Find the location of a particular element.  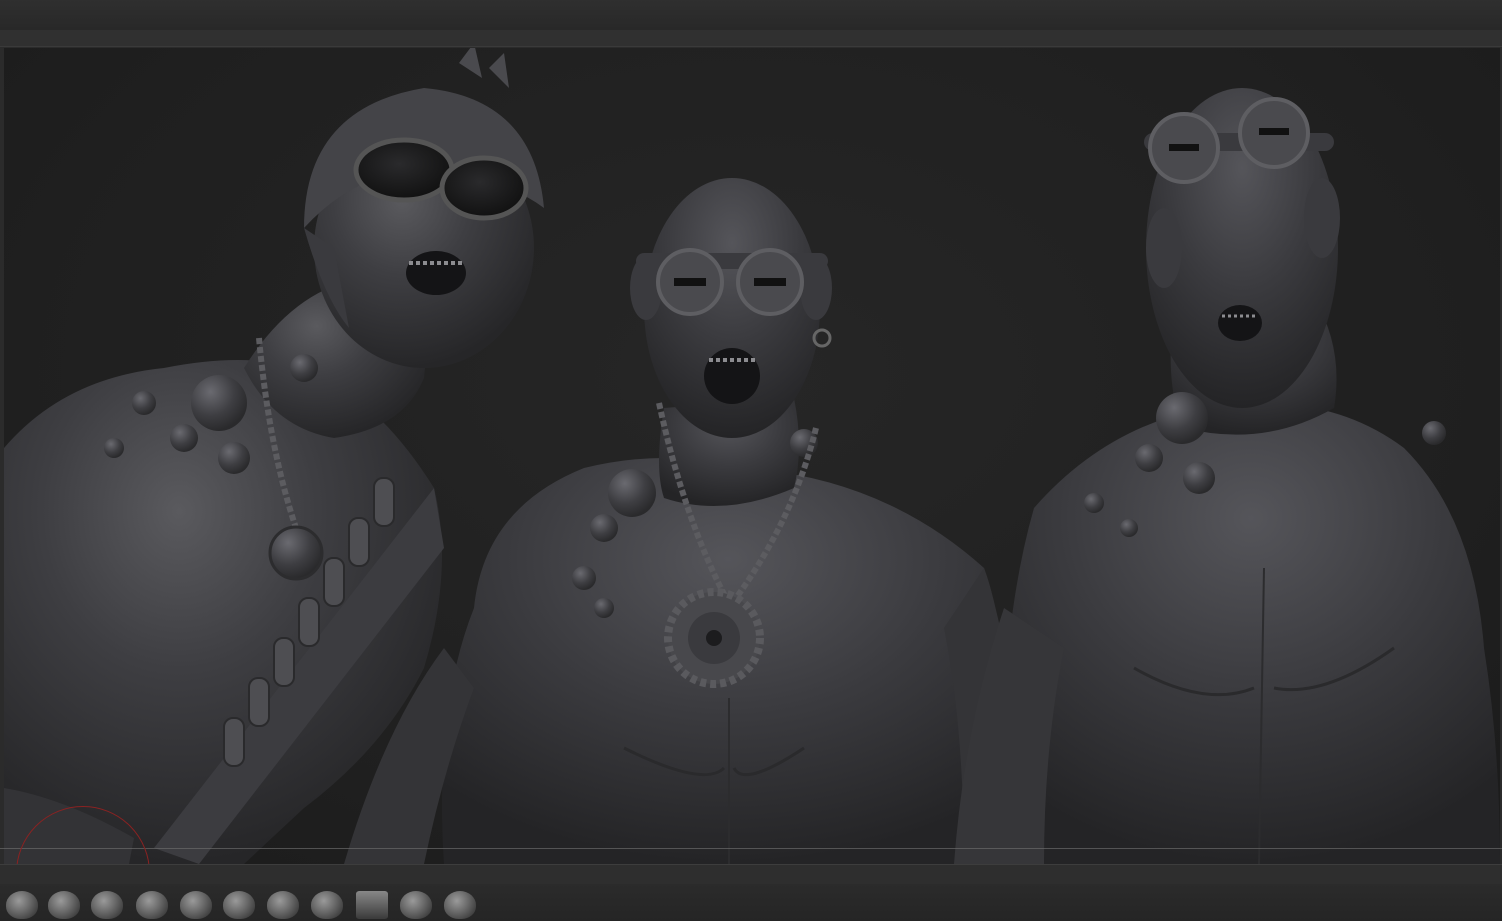

flatten-brush-icon is located at coordinates (327, 905).